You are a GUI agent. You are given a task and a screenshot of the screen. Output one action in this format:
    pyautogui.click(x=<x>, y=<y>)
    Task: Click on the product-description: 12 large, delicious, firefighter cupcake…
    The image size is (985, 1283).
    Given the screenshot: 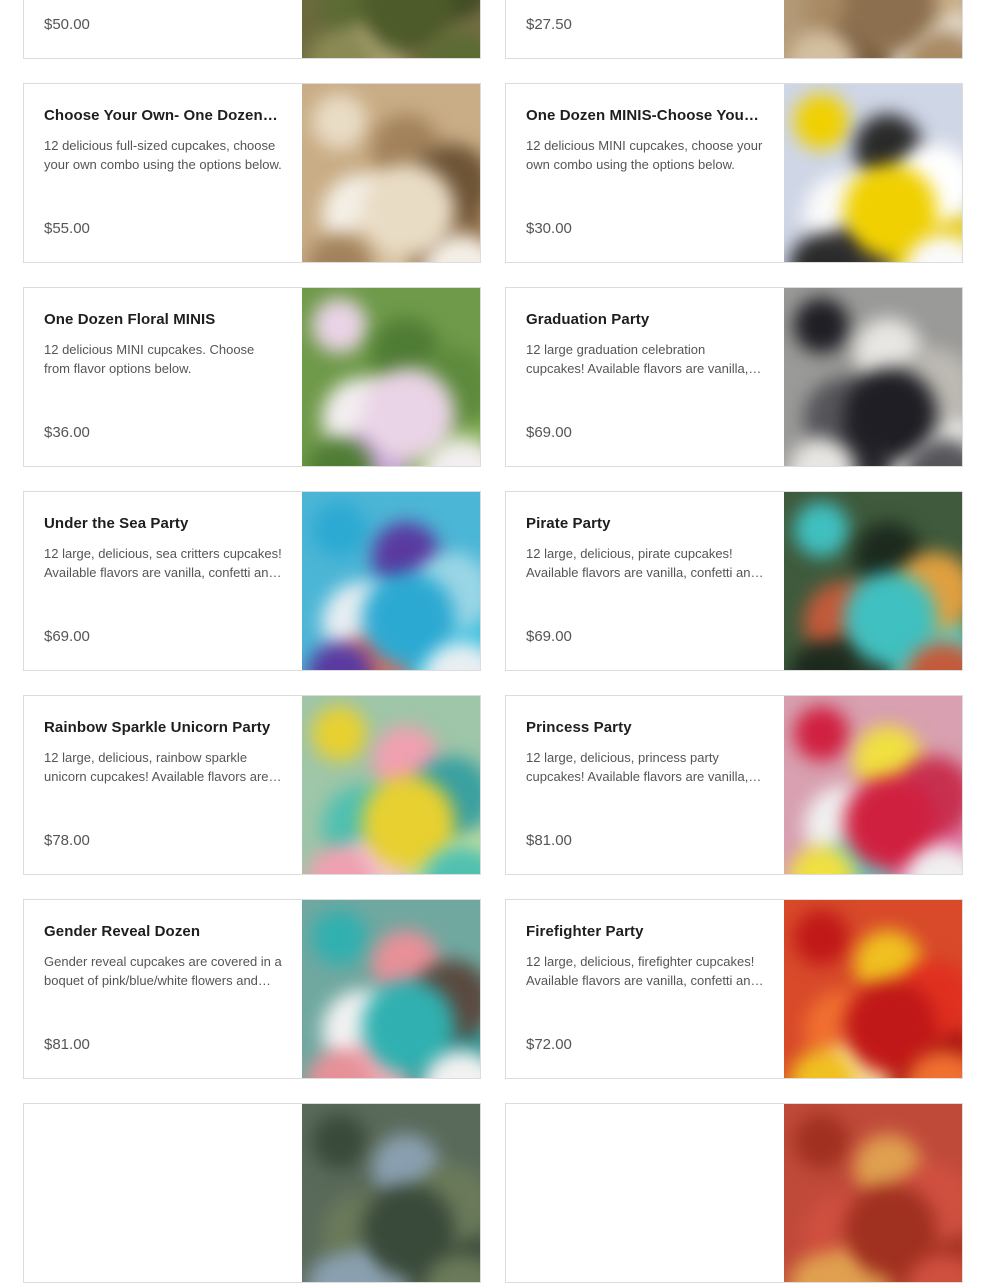 What is the action you would take?
    pyautogui.click(x=642, y=971)
    